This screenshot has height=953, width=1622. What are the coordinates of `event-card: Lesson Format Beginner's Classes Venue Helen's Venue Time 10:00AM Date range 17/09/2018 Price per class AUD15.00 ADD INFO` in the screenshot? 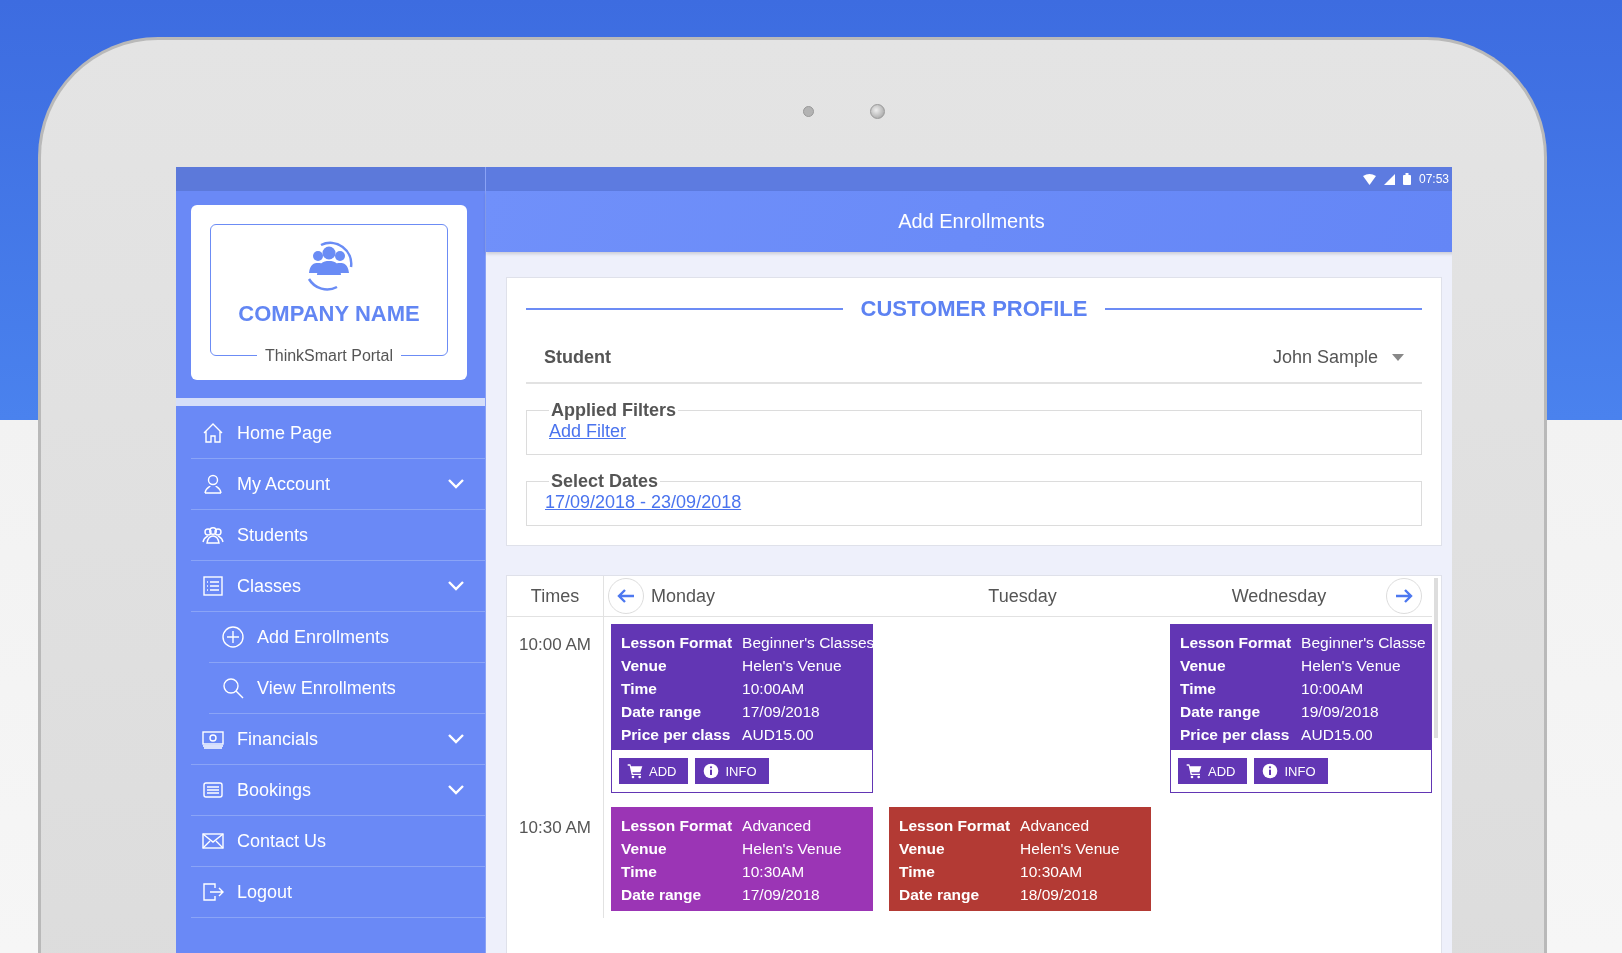 It's located at (742, 708).